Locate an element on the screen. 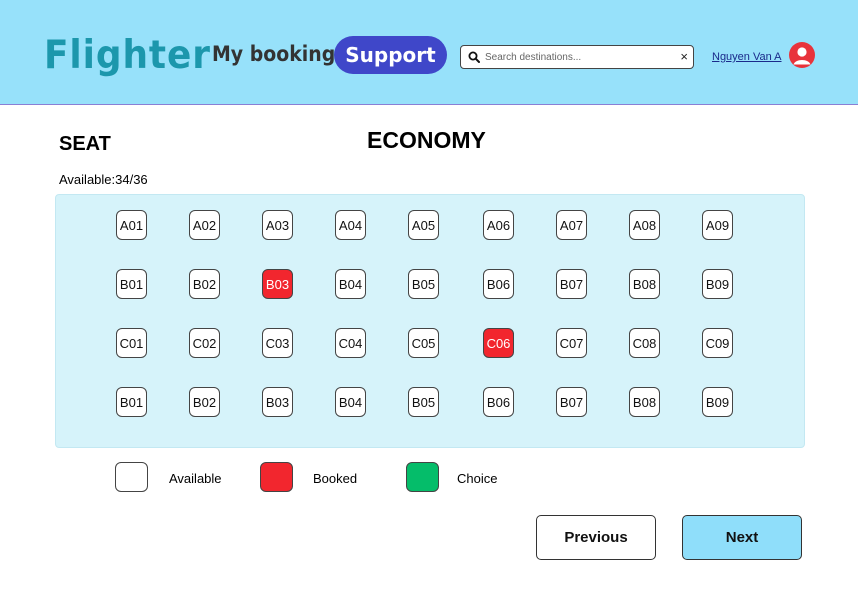 Image resolution: width=858 pixels, height=593 pixels. seat-a03: A03 is located at coordinates (277, 225).